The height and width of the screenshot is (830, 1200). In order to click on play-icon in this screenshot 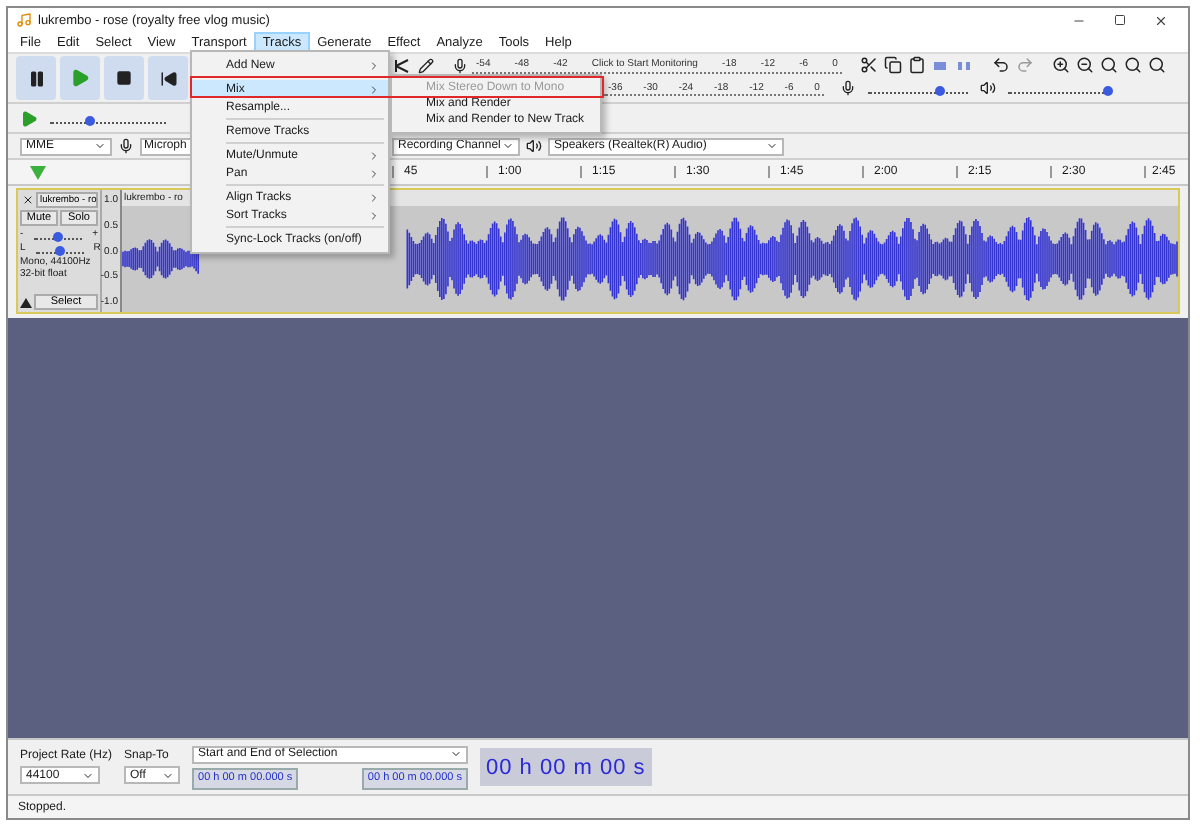, I will do `click(80, 78)`.